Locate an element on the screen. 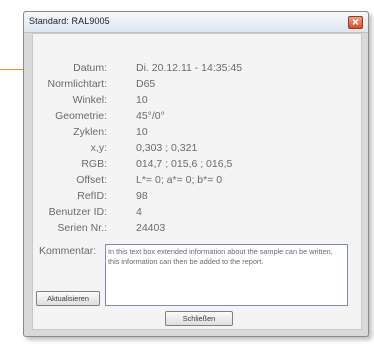  update-button: Aktualisieren is located at coordinates (68, 298).